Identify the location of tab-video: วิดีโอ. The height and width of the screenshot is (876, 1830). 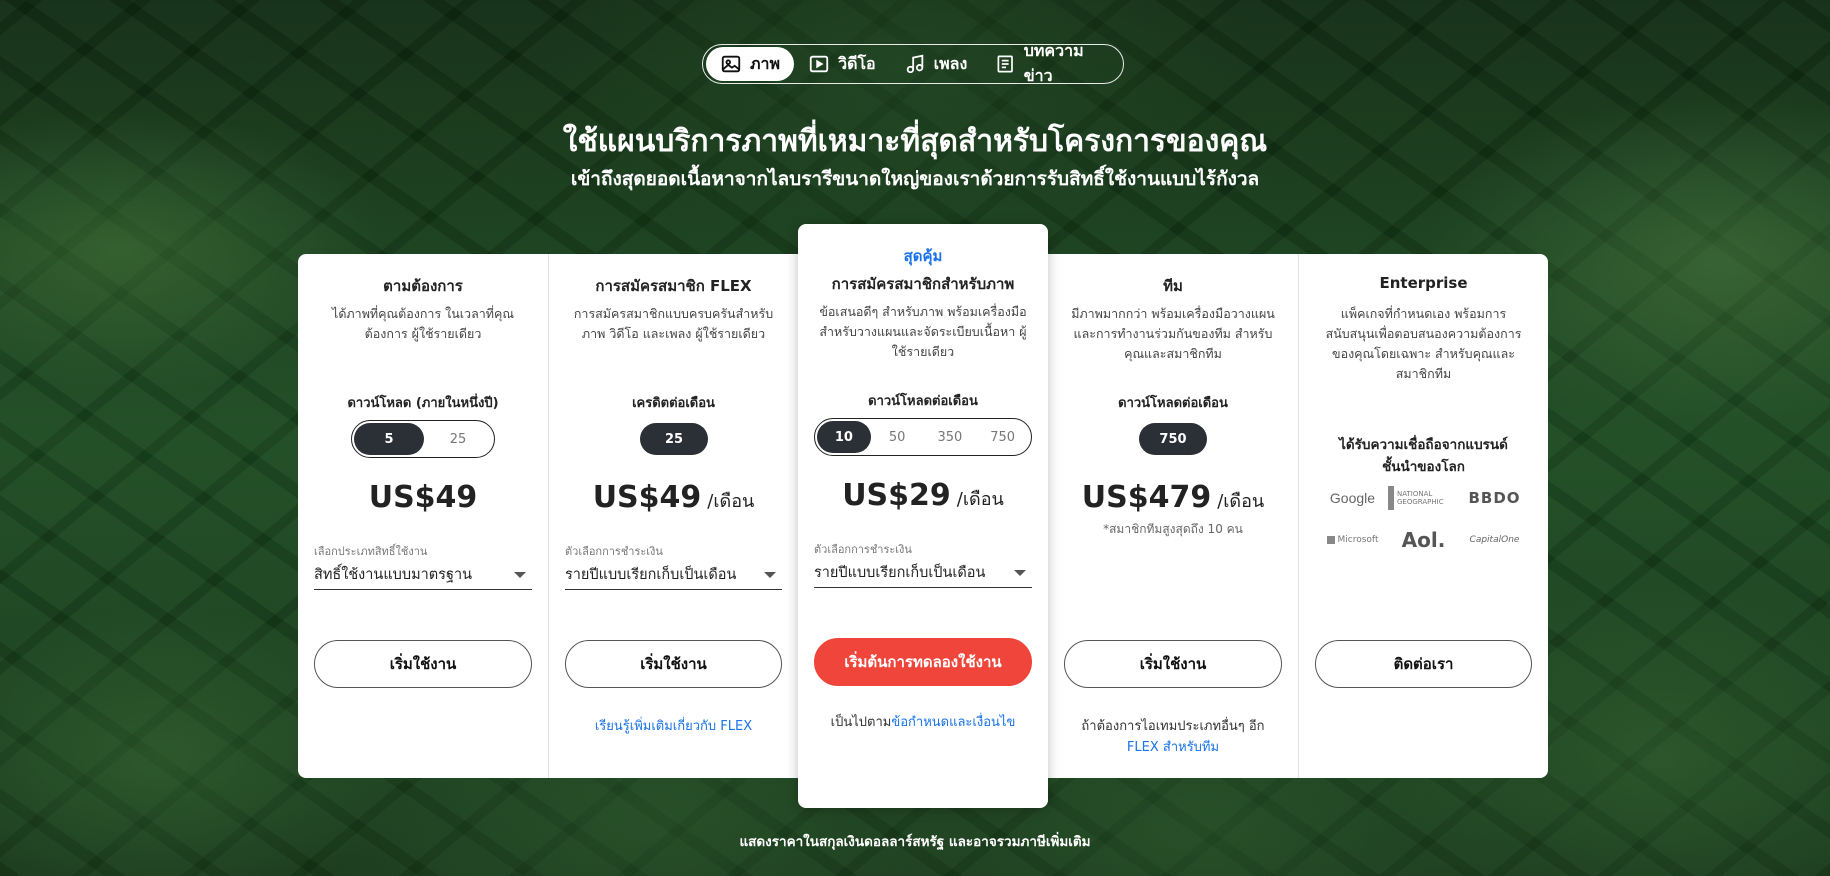
(842, 64).